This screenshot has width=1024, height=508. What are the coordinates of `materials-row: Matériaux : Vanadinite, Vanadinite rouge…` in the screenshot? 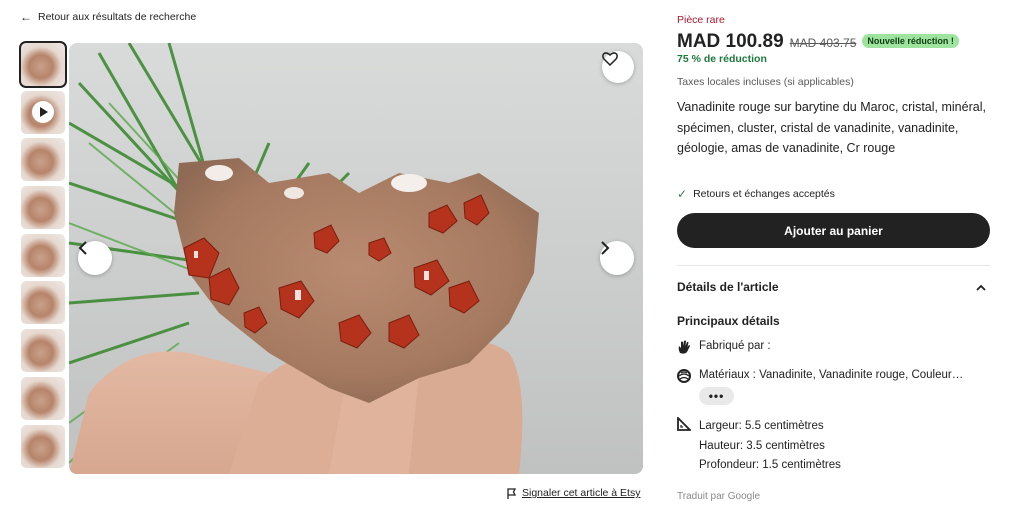 It's located at (820, 376).